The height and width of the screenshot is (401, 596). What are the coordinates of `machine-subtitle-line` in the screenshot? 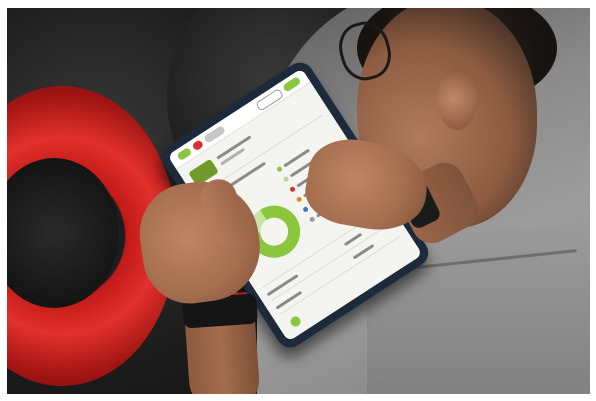 It's located at (233, 156).